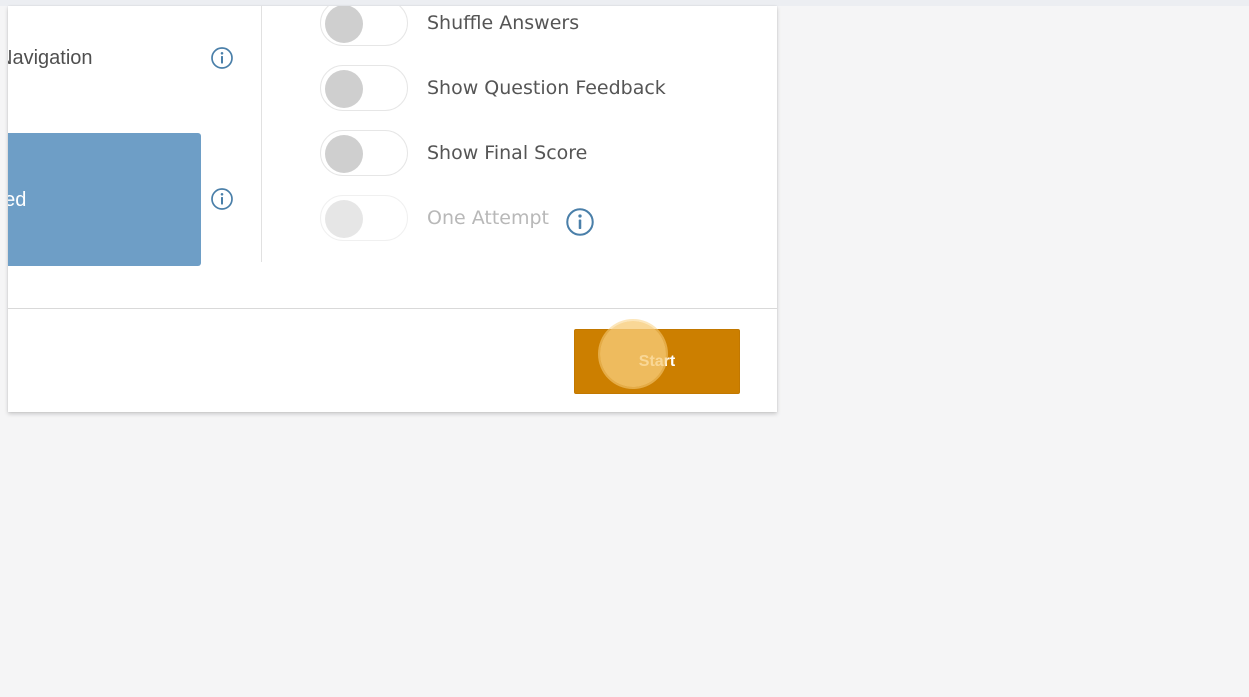 The image size is (1249, 697). Describe the element at coordinates (17, 200) in the screenshot. I see `teacher-paced-label: Teacher Paced` at that location.